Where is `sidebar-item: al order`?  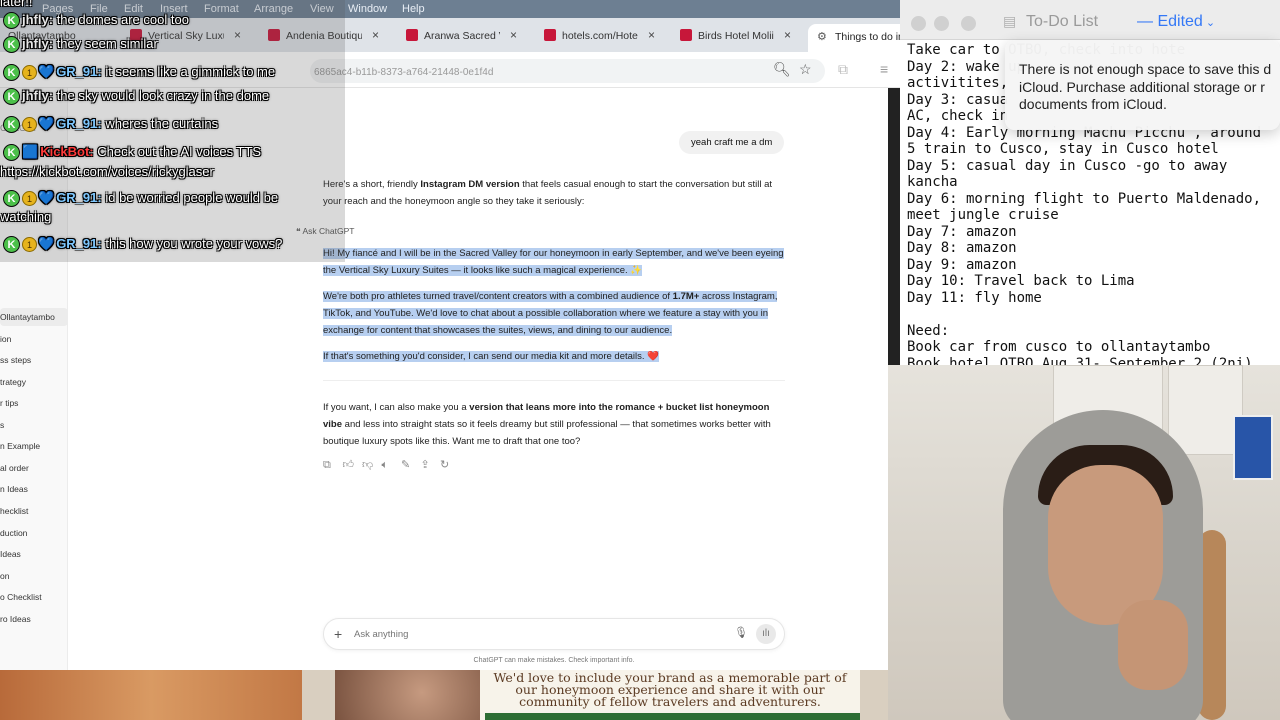 sidebar-item: al order is located at coordinates (34, 468).